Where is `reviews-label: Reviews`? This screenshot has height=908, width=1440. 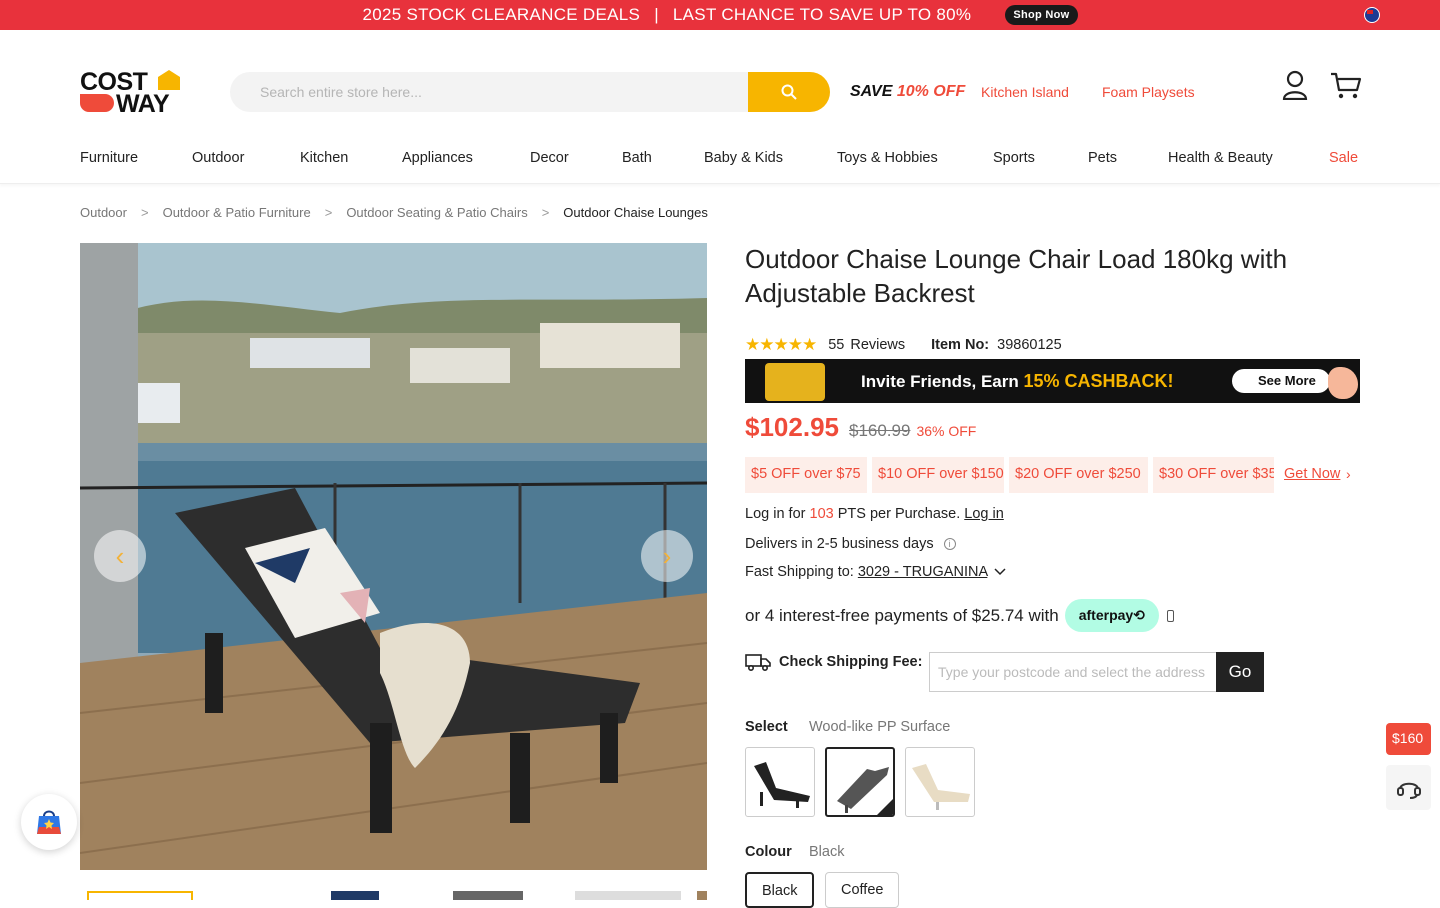
reviews-label: Reviews is located at coordinates (877, 345).